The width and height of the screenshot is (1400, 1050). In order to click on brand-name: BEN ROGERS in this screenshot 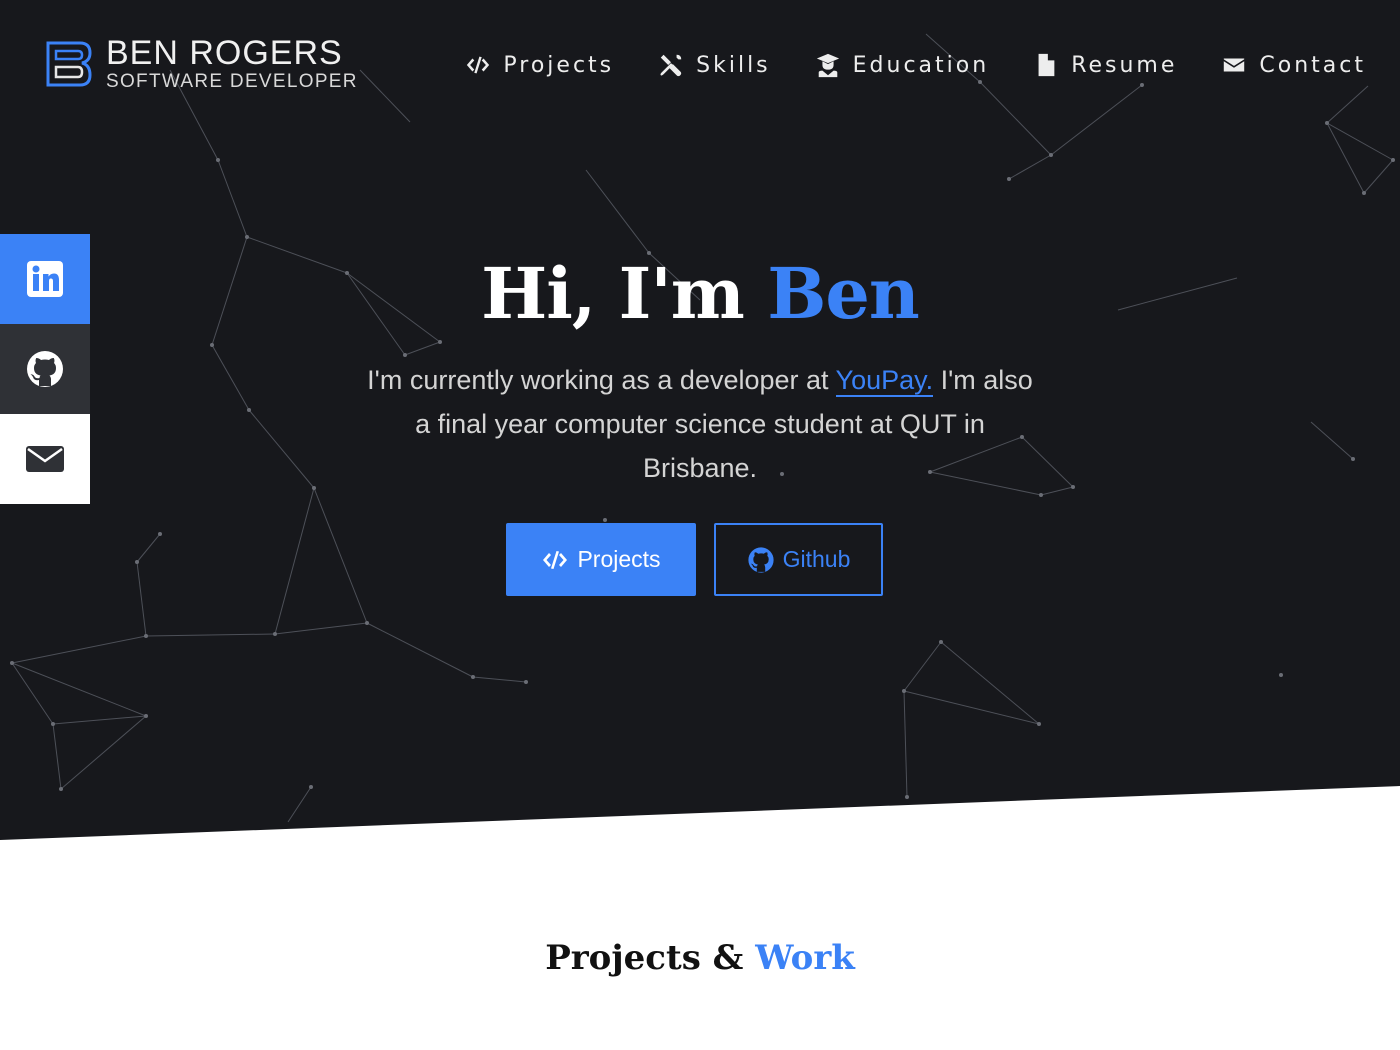, I will do `click(224, 53)`.